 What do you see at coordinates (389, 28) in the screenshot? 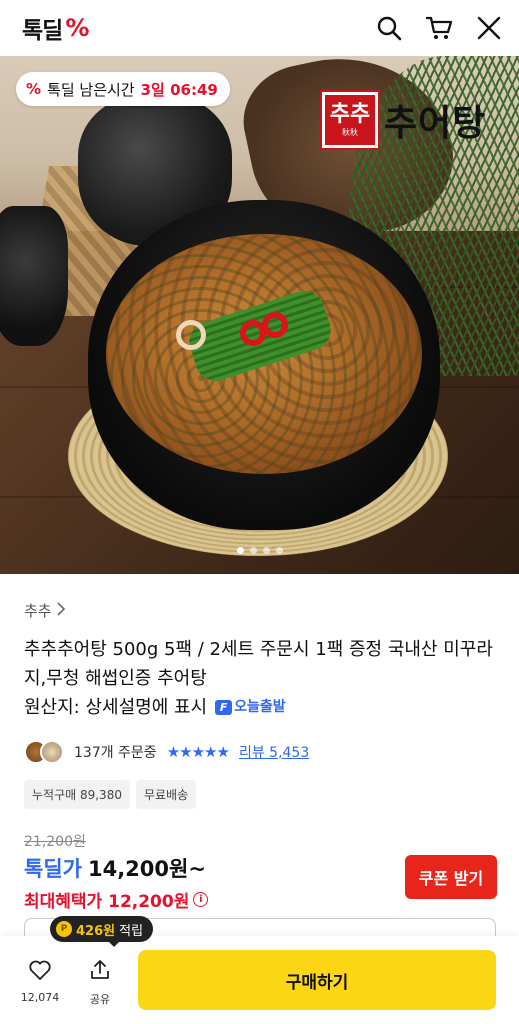
I see `search-icon` at bounding box center [389, 28].